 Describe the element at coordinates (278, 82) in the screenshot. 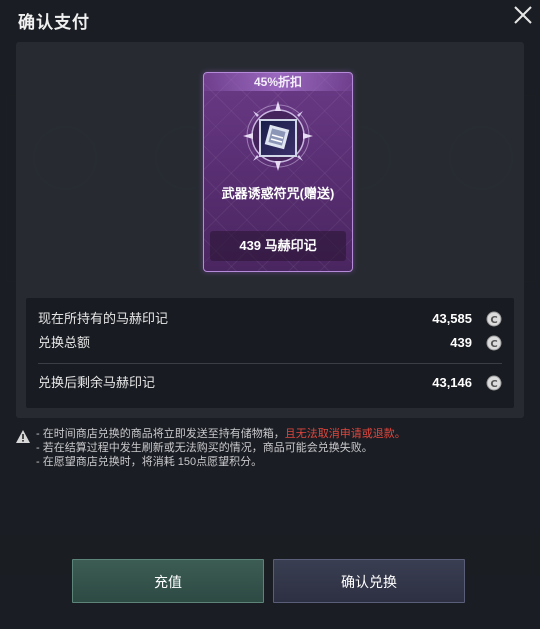

I see `discount-badge: 45%折扣` at that location.